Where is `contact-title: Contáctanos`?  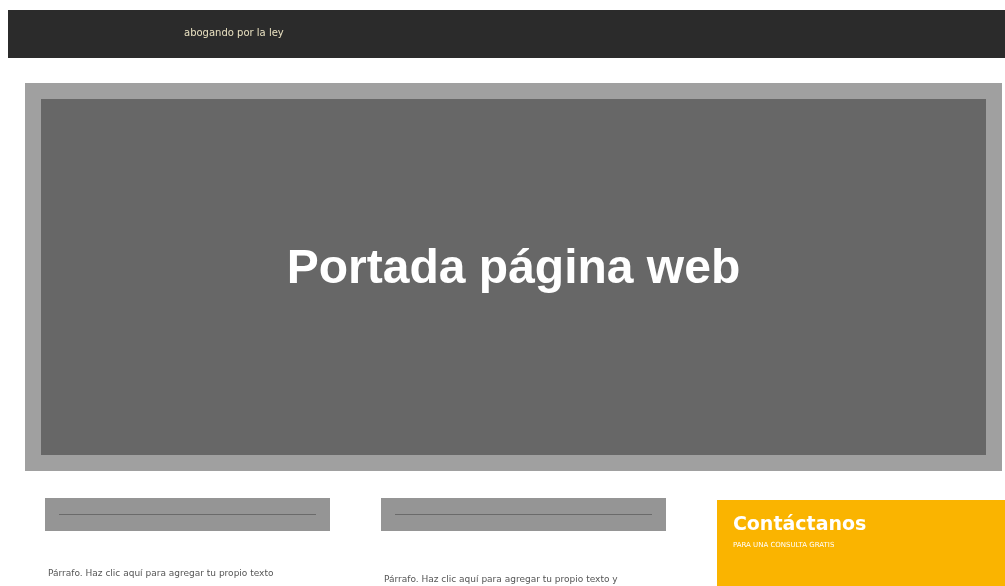 contact-title: Contáctanos is located at coordinates (799, 524).